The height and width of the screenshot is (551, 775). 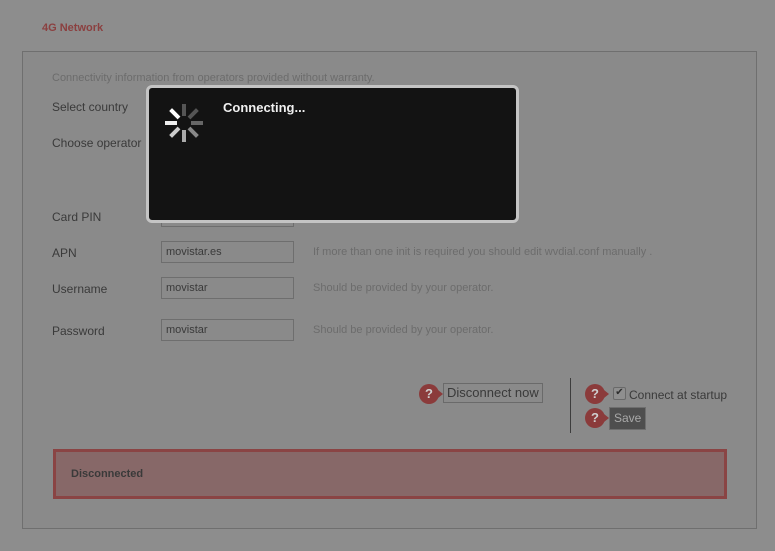 I want to click on help-icon-disconnect: ?, so click(x=431, y=394).